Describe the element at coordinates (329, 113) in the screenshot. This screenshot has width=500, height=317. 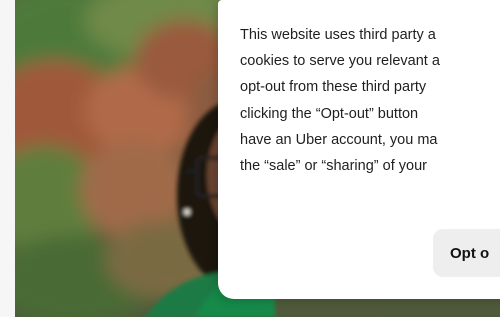
I see `consent-line: clicking the “Opt-out” button` at that location.